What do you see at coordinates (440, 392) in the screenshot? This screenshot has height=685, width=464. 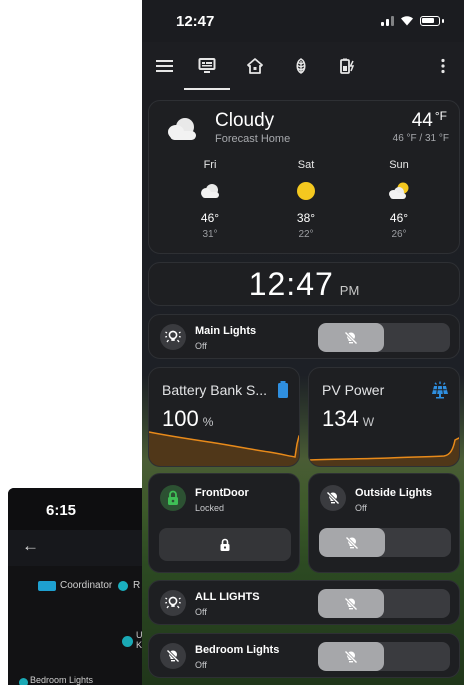 I see `solar-panel-icon` at bounding box center [440, 392].